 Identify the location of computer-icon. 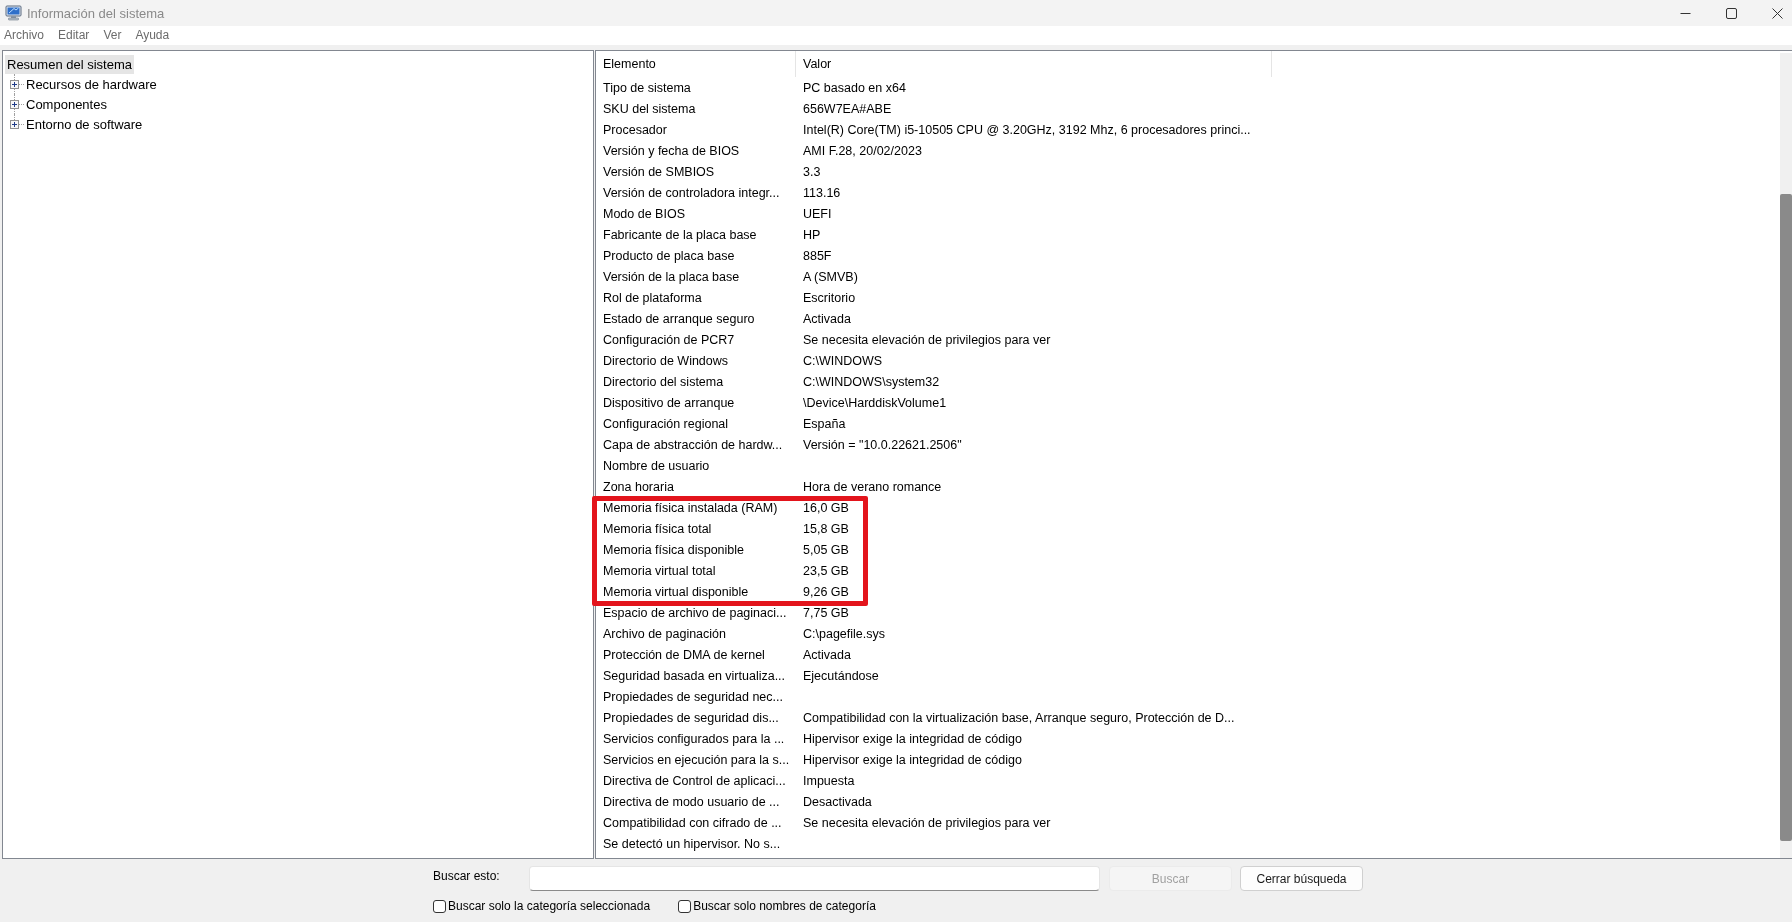
(13, 13).